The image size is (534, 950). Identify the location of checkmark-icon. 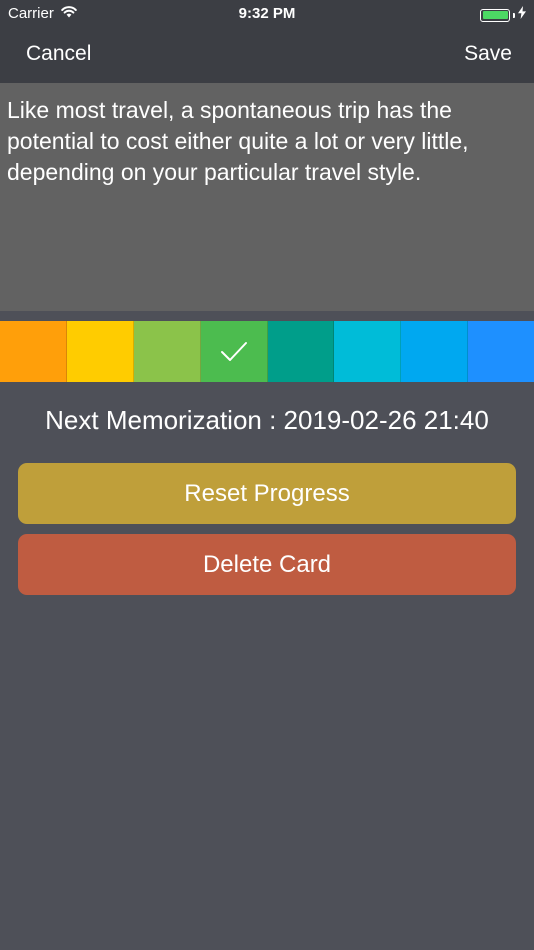
(233, 351).